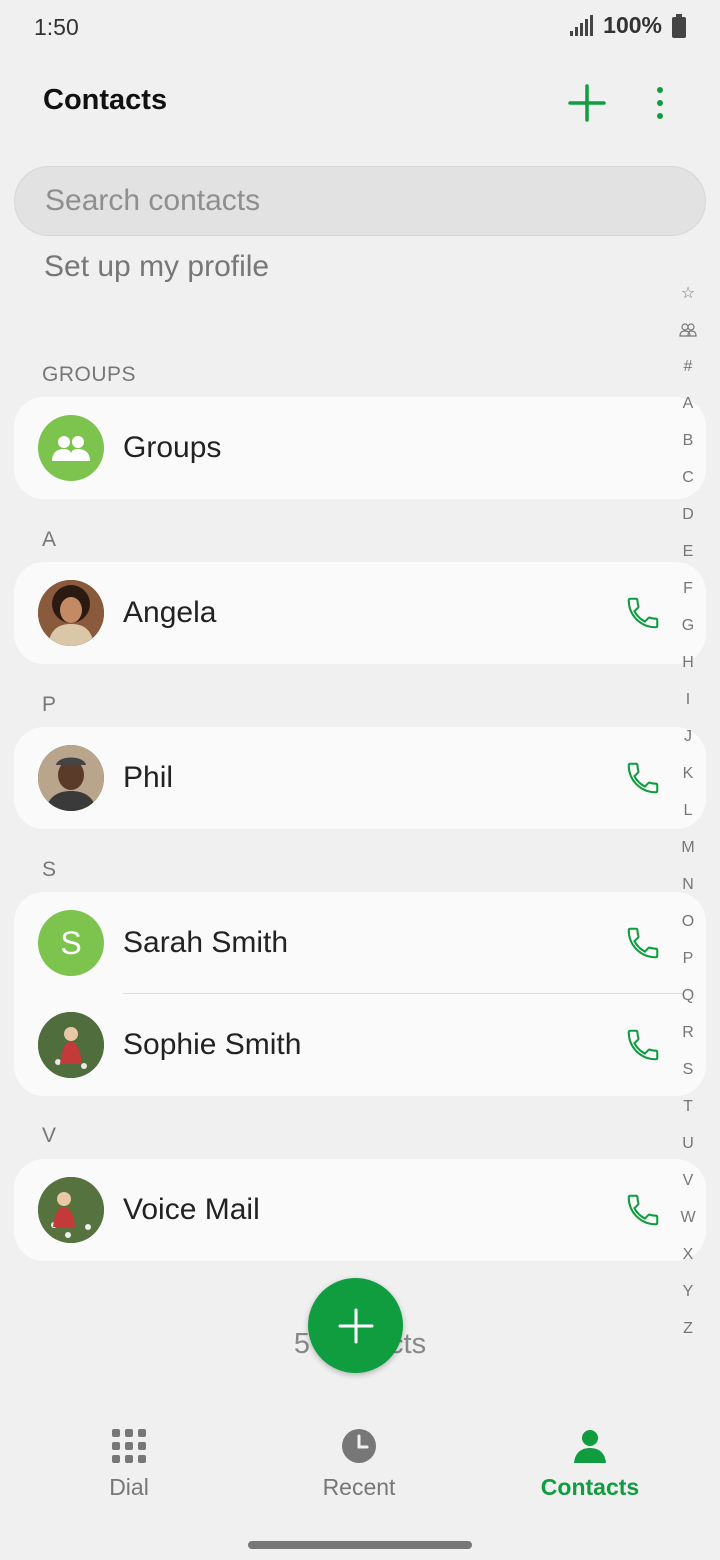  I want to click on groups-avatar, so click(71, 448).